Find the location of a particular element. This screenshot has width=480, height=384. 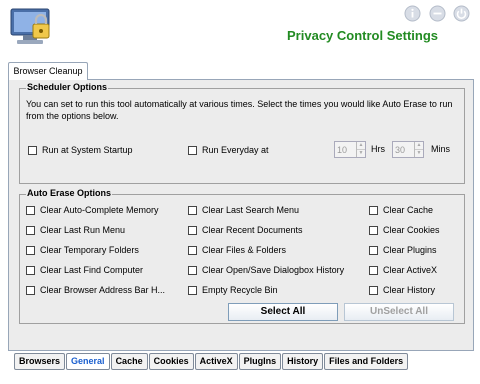

checkbox-label: Clear Cookies is located at coordinates (411, 230).